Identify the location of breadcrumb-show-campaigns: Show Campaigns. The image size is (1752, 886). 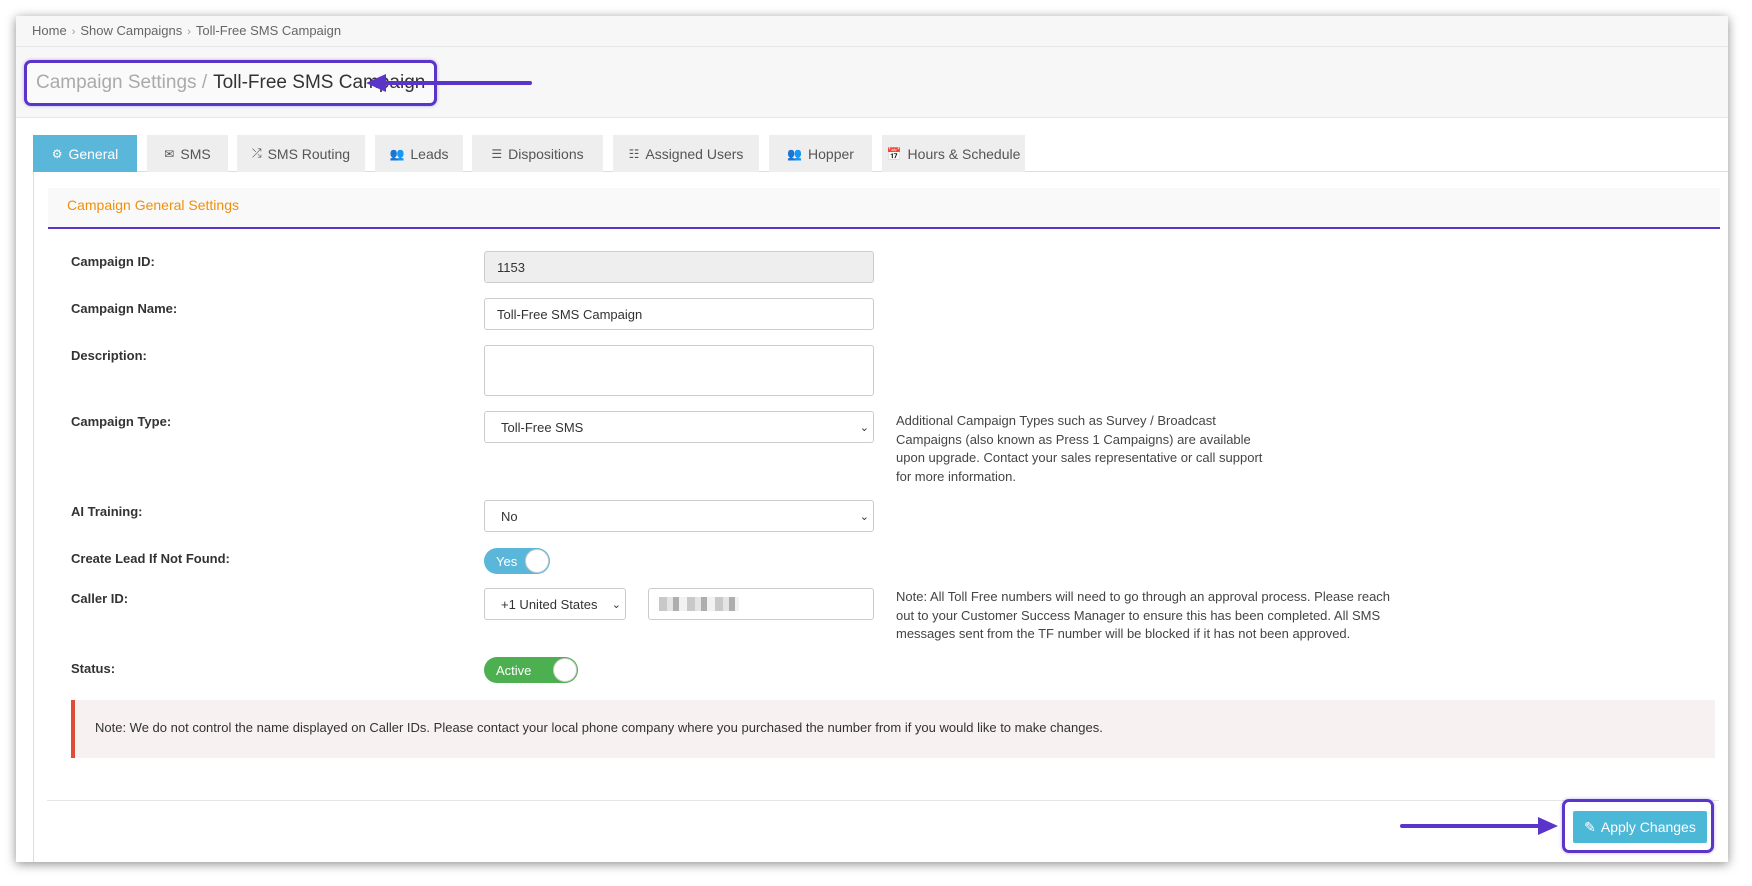
(131, 30).